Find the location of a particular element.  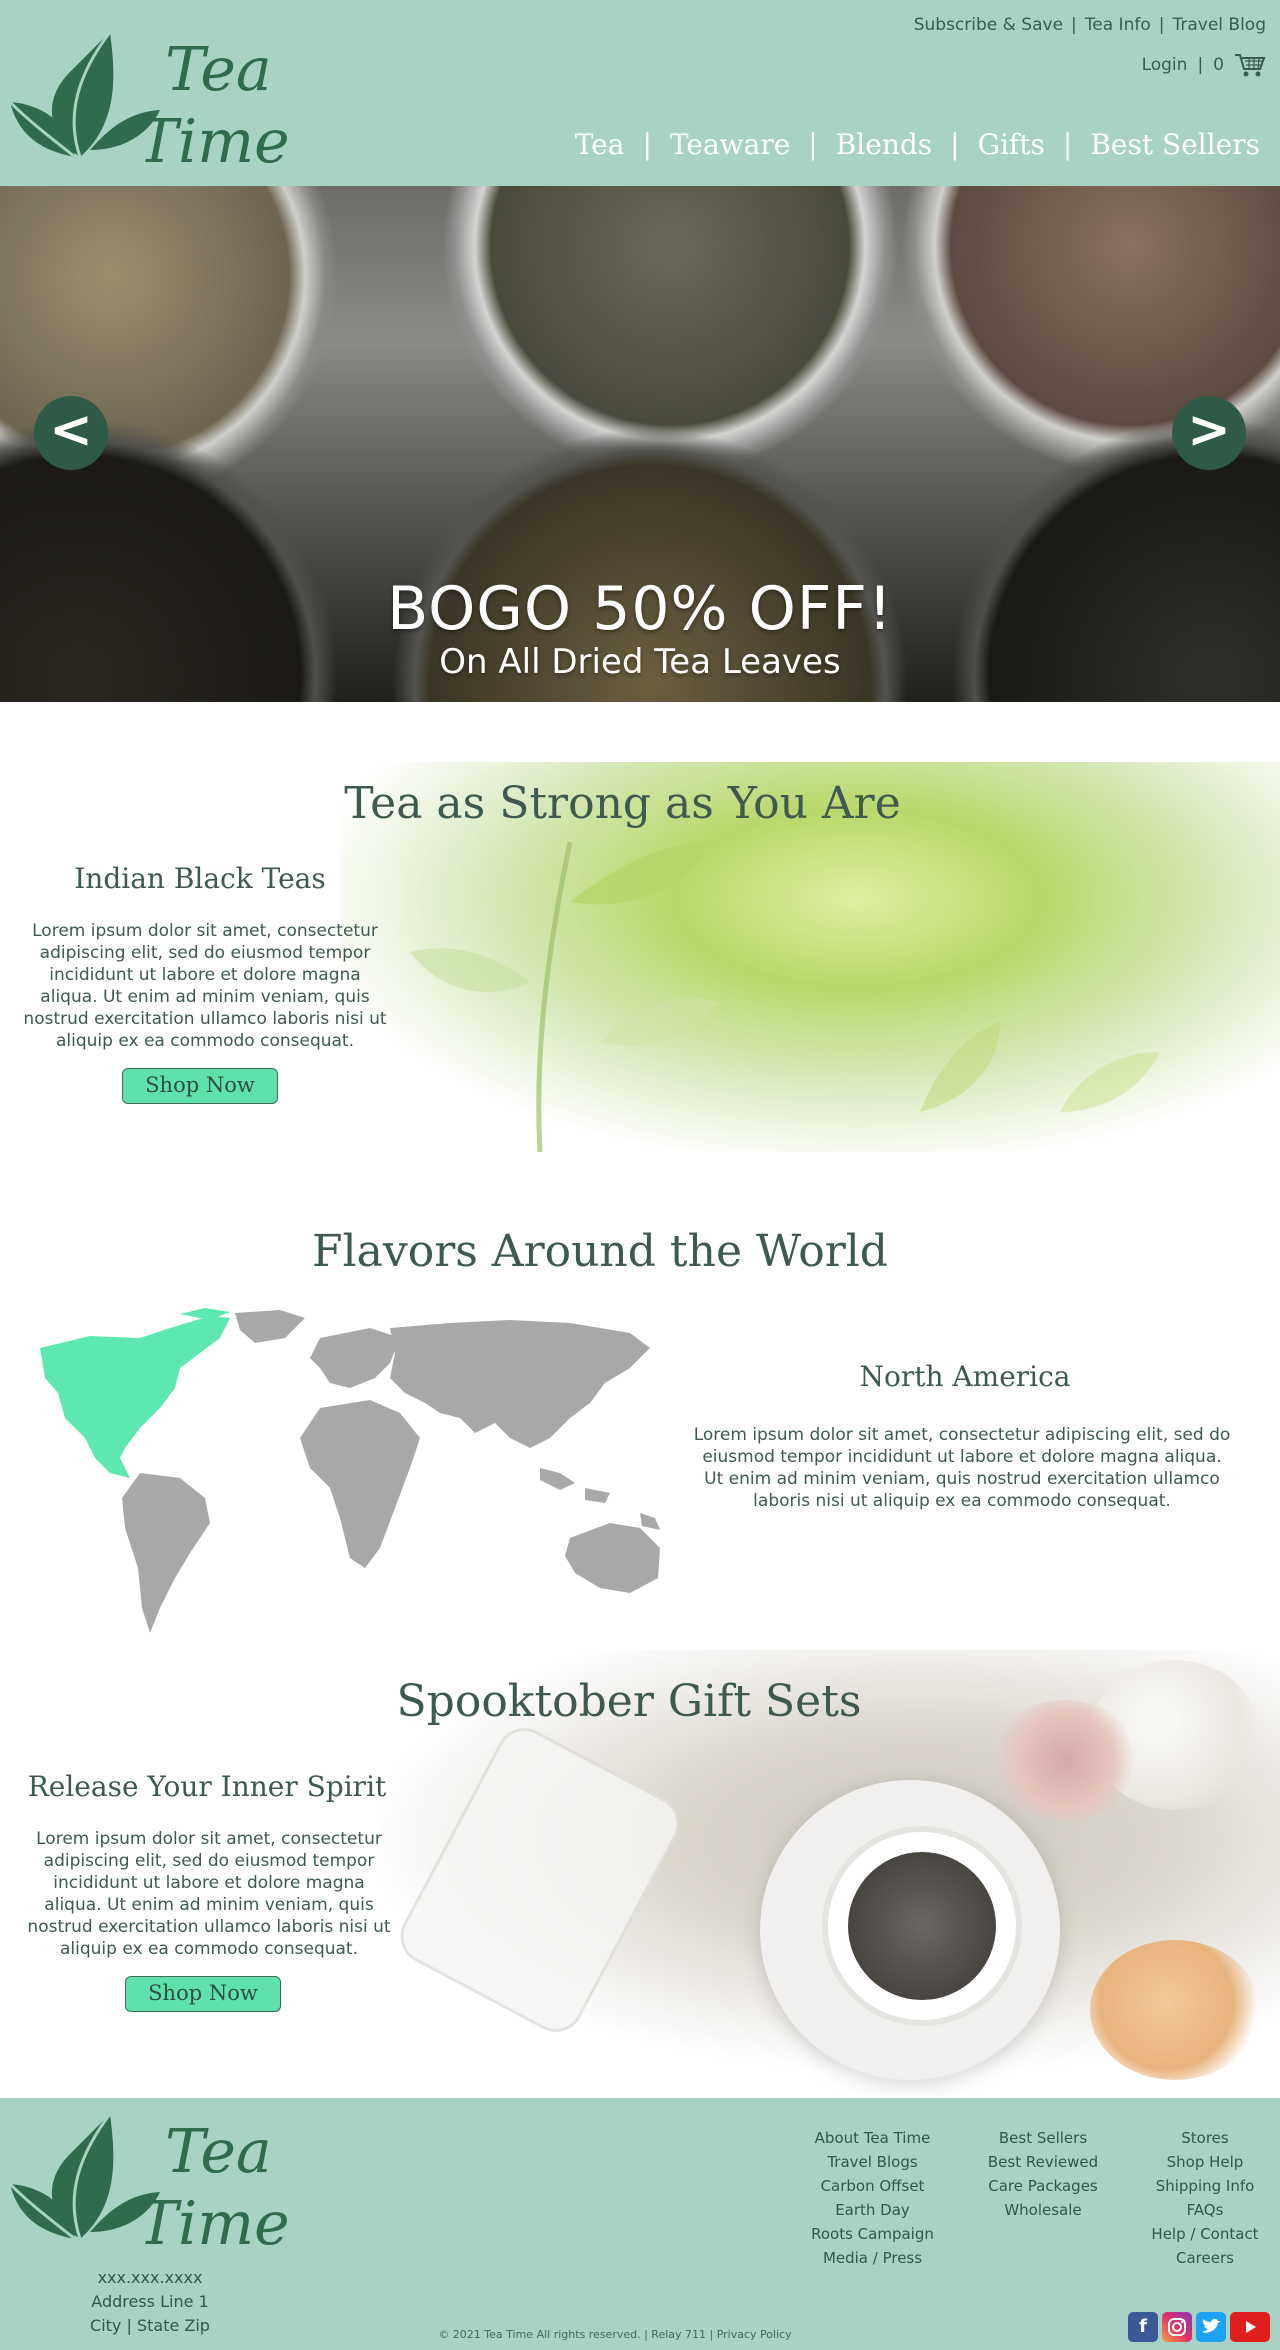

footer-link: Media / Press is located at coordinates (872, 2258).